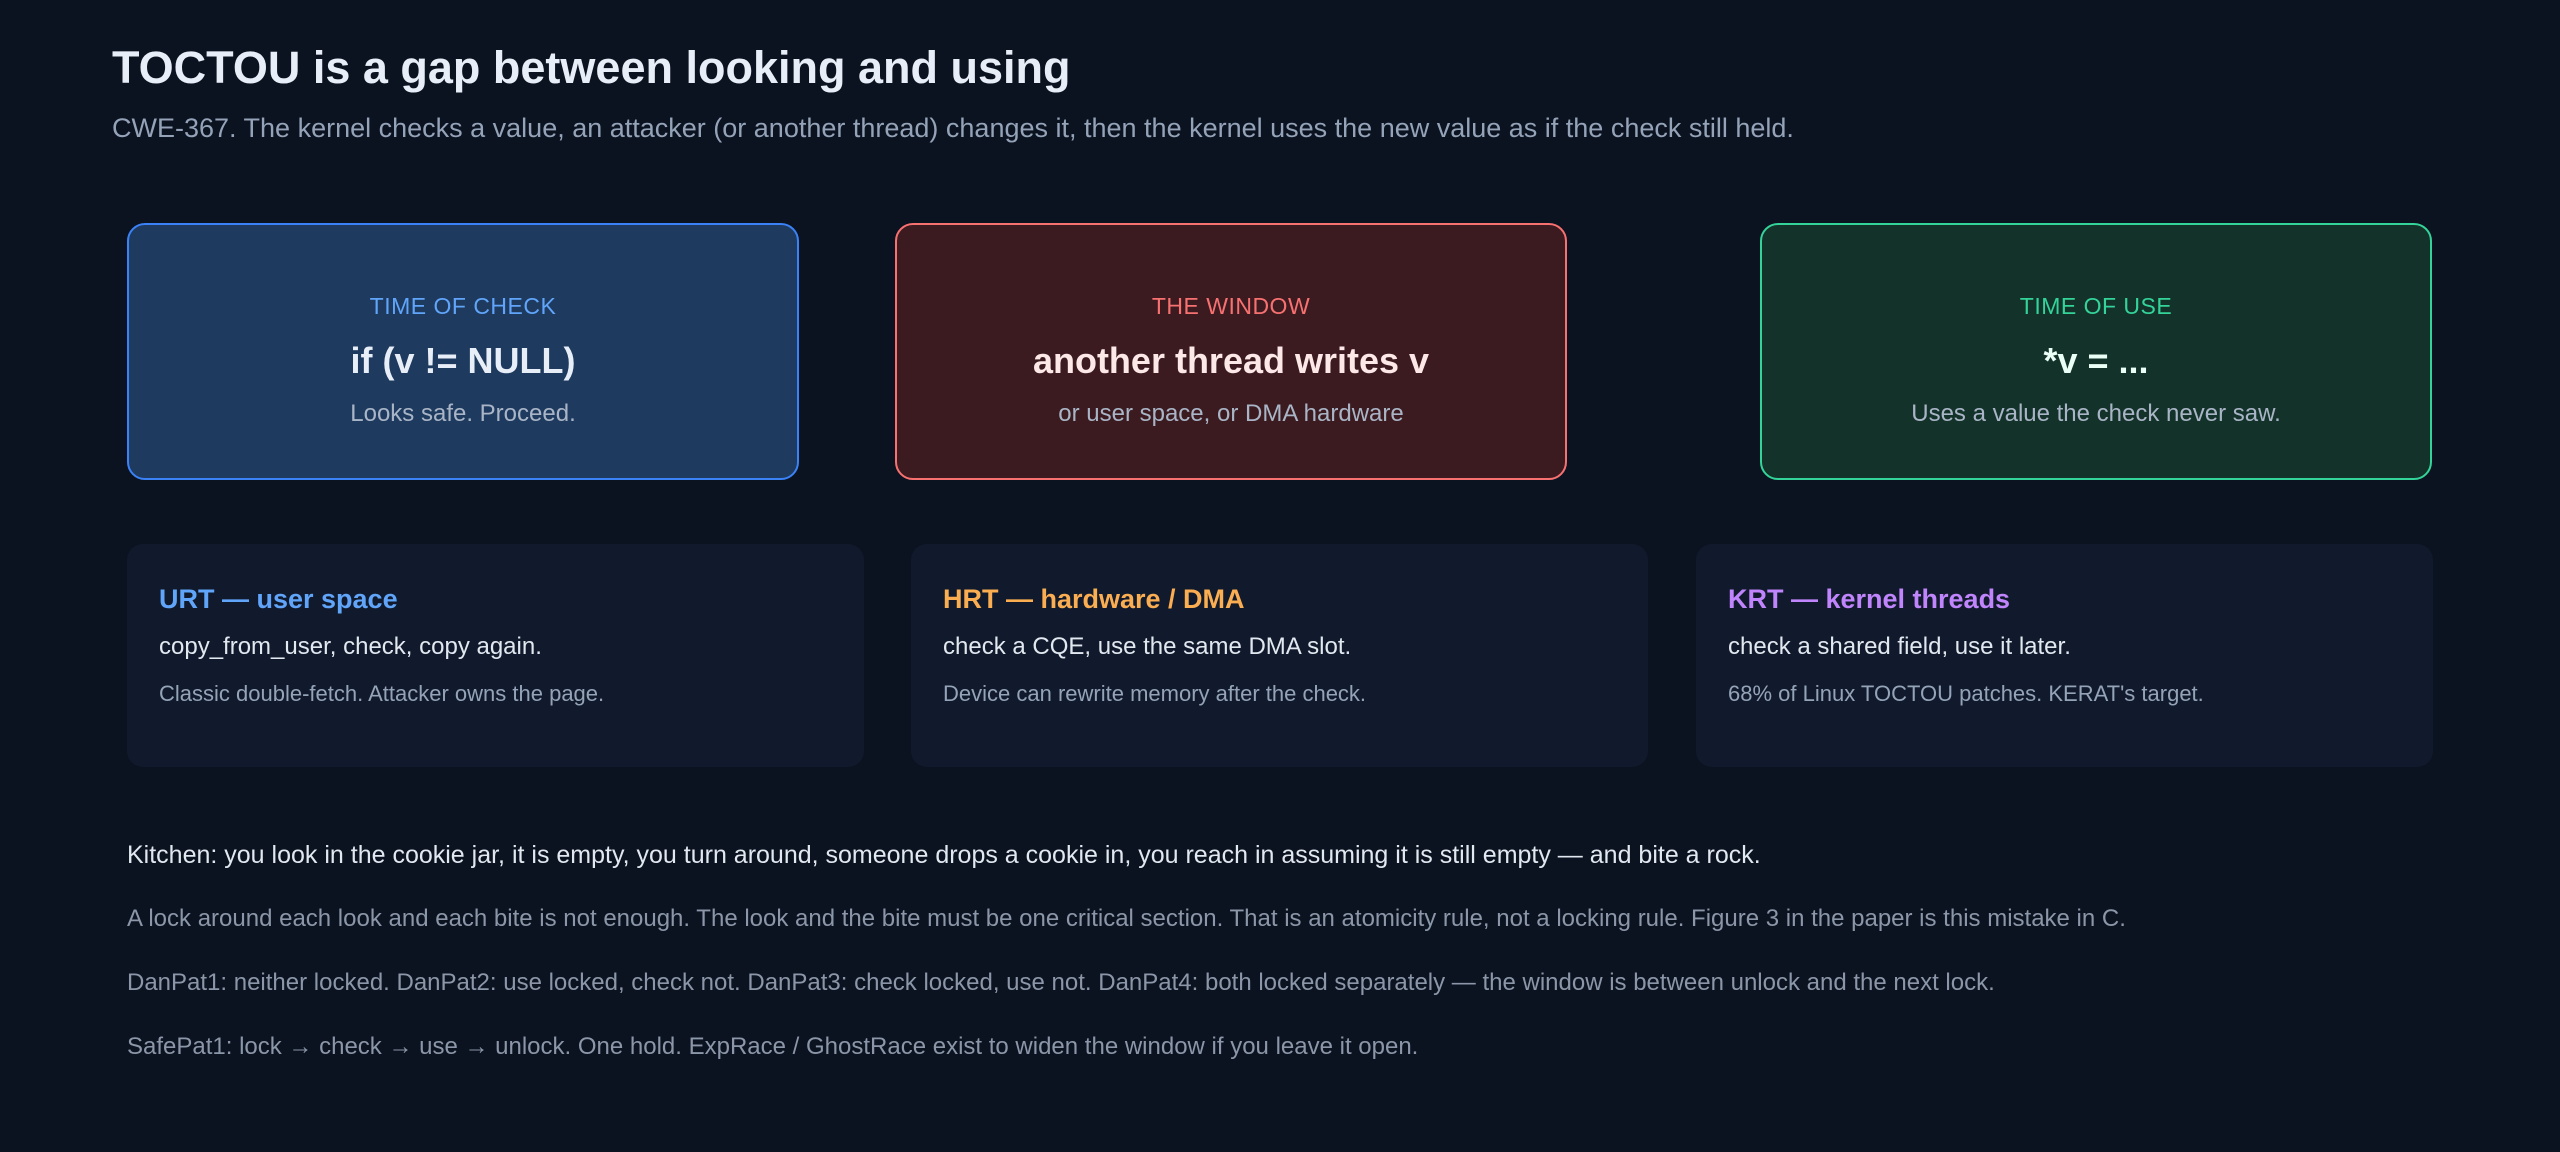  Describe the element at coordinates (1231, 360) in the screenshot. I see `phase-code: another thread writes v` at that location.